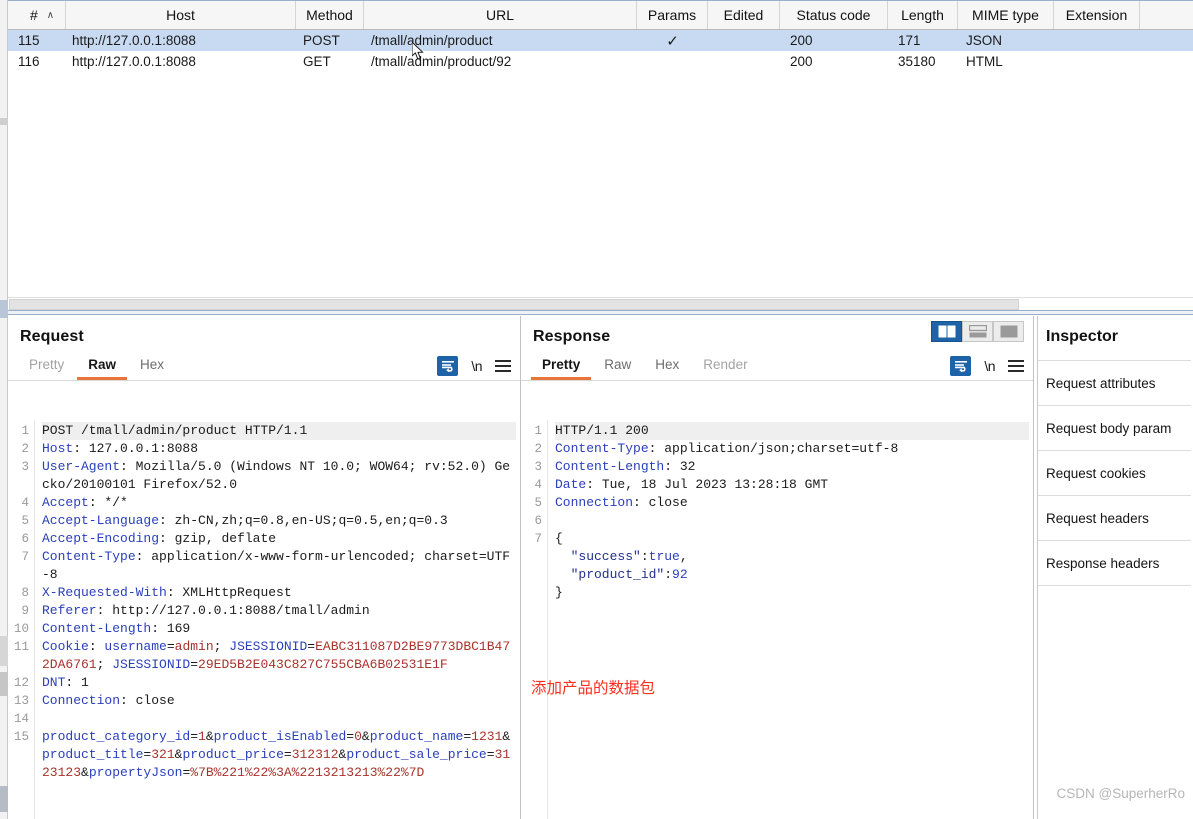  I want to click on cell-host: http://127.0.0.1:8088, so click(134, 61).